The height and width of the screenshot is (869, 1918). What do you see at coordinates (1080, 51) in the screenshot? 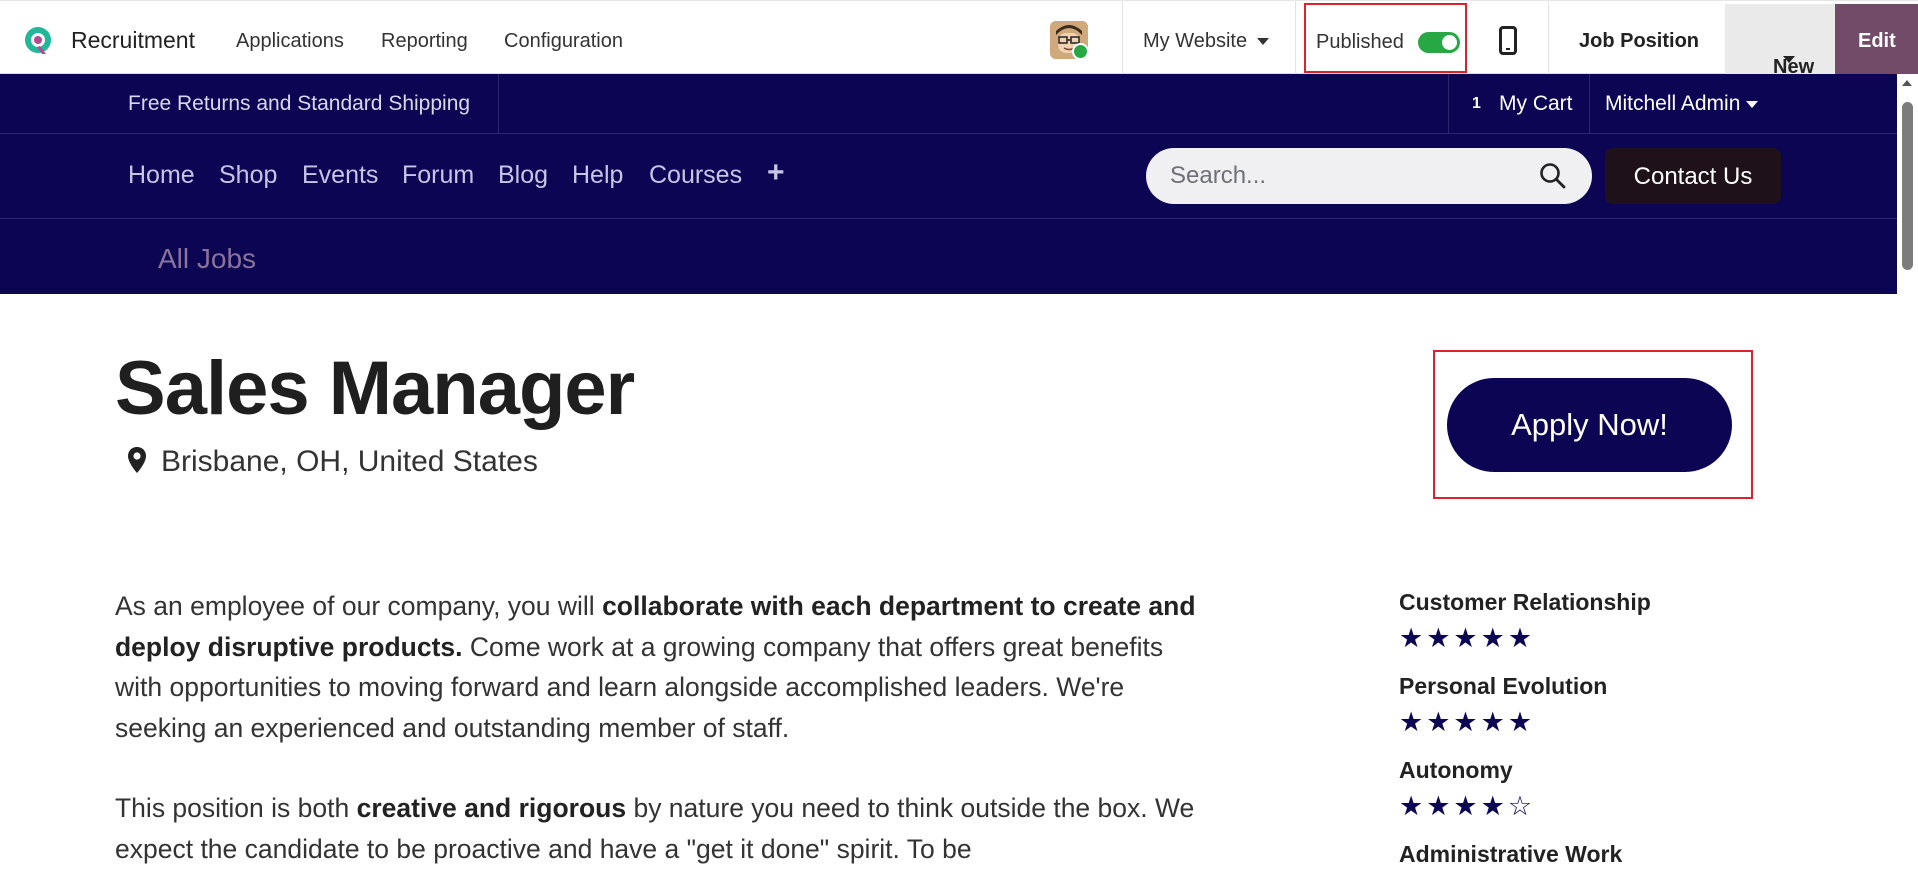
I see `online-status-dot` at bounding box center [1080, 51].